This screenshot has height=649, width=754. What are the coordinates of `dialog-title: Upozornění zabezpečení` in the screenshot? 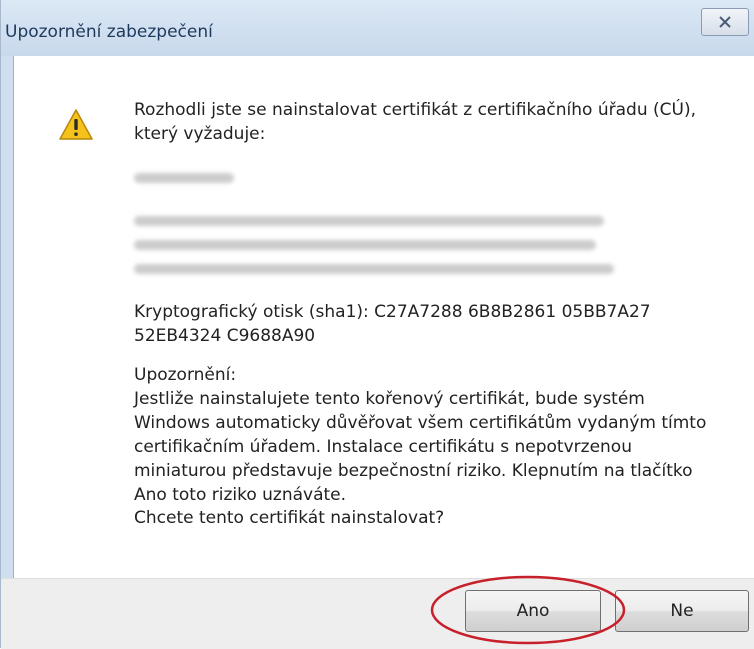 It's located at (109, 32).